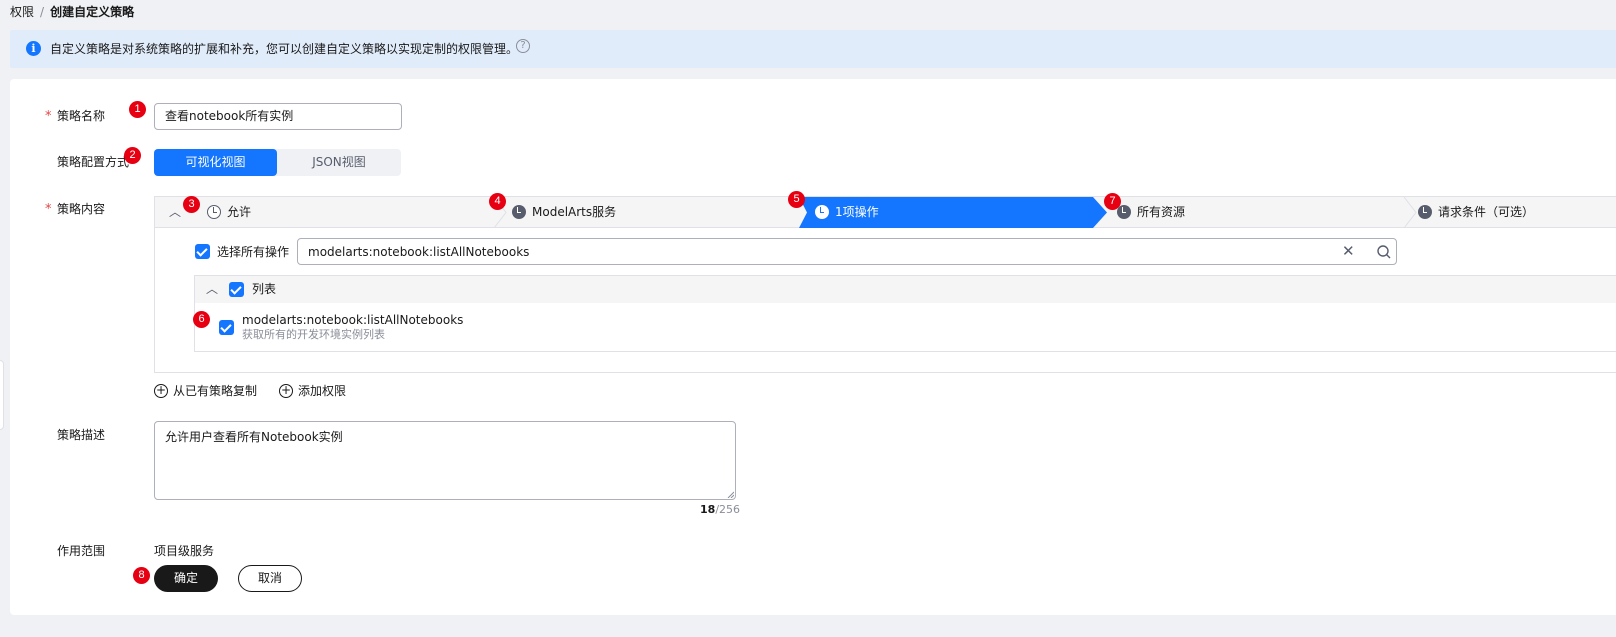 This screenshot has width=1616, height=637. What do you see at coordinates (33, 48) in the screenshot?
I see `info-icon: i` at bounding box center [33, 48].